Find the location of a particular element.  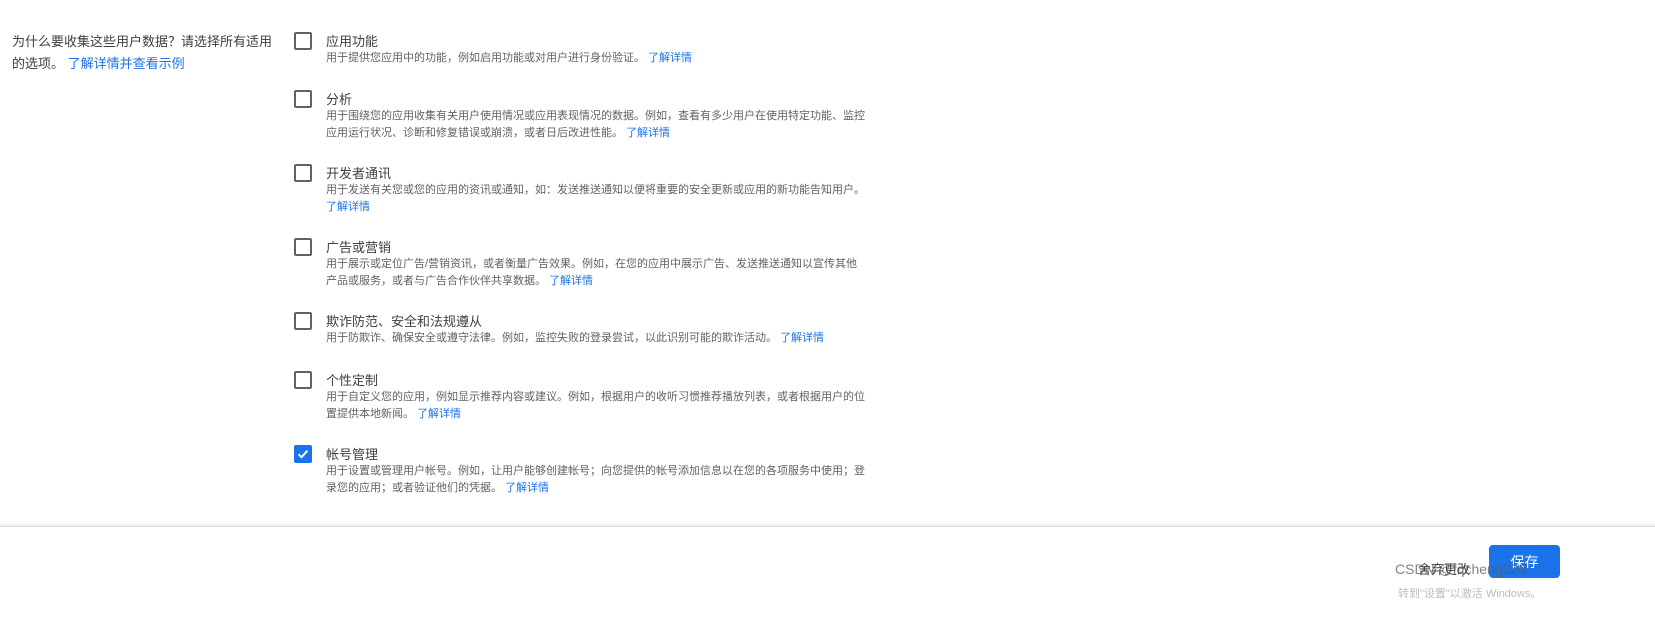

question-label: 为什么要收集这些用户数据？请选择所有适用的选项。 了解详情并查看示例 is located at coordinates (146, 53).